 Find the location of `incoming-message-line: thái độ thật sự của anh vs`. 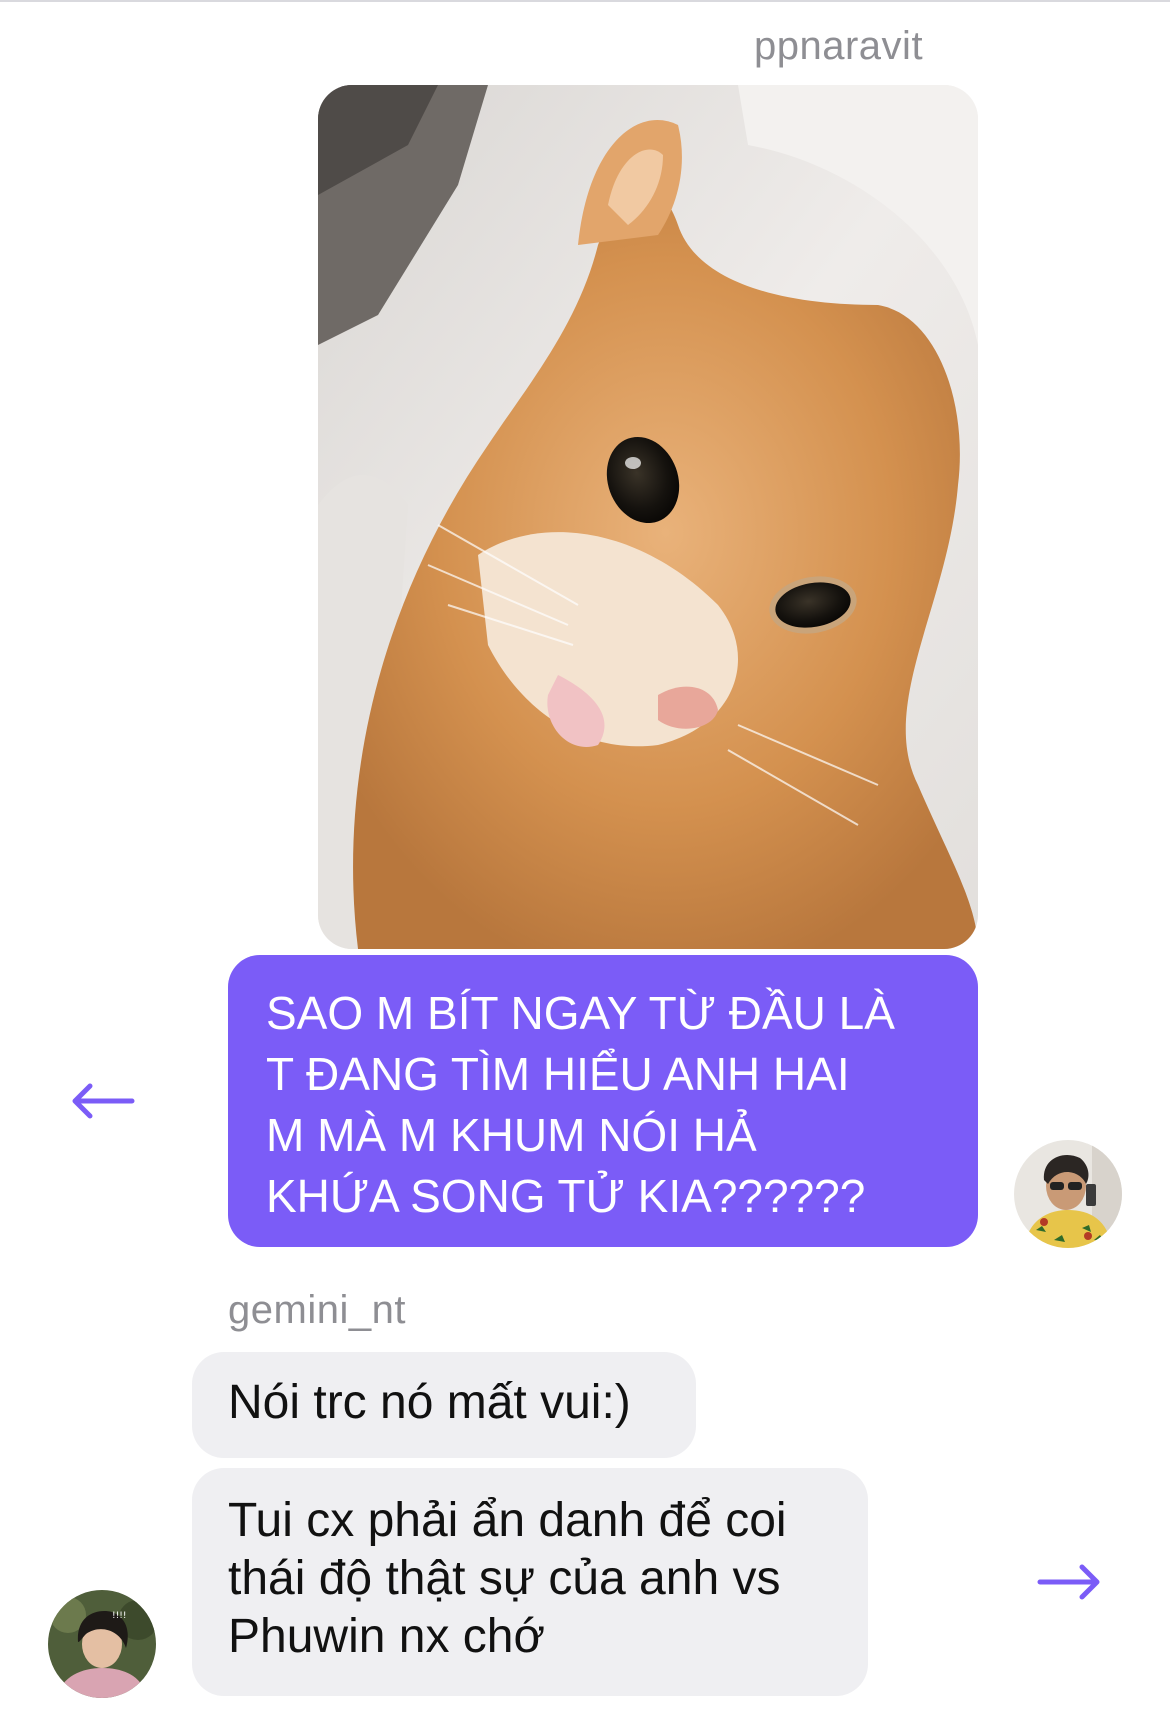

incoming-message-line: thái độ thật sự của anh vs is located at coordinates (504, 1578).